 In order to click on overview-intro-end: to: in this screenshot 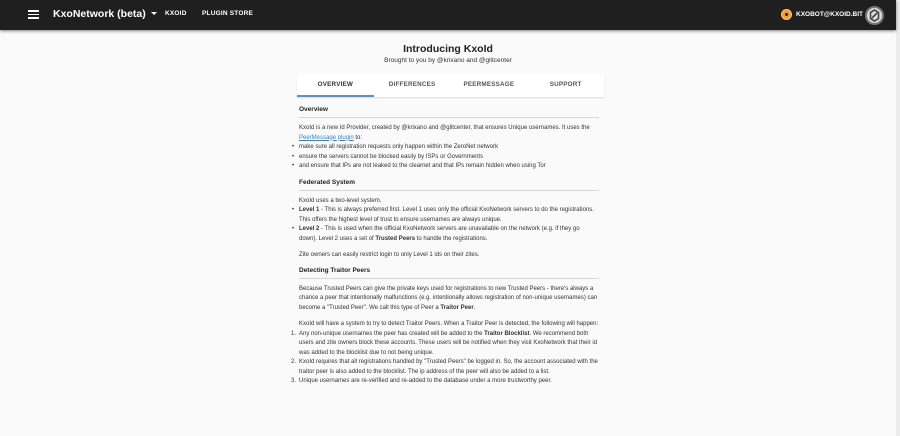, I will do `click(358, 137)`.